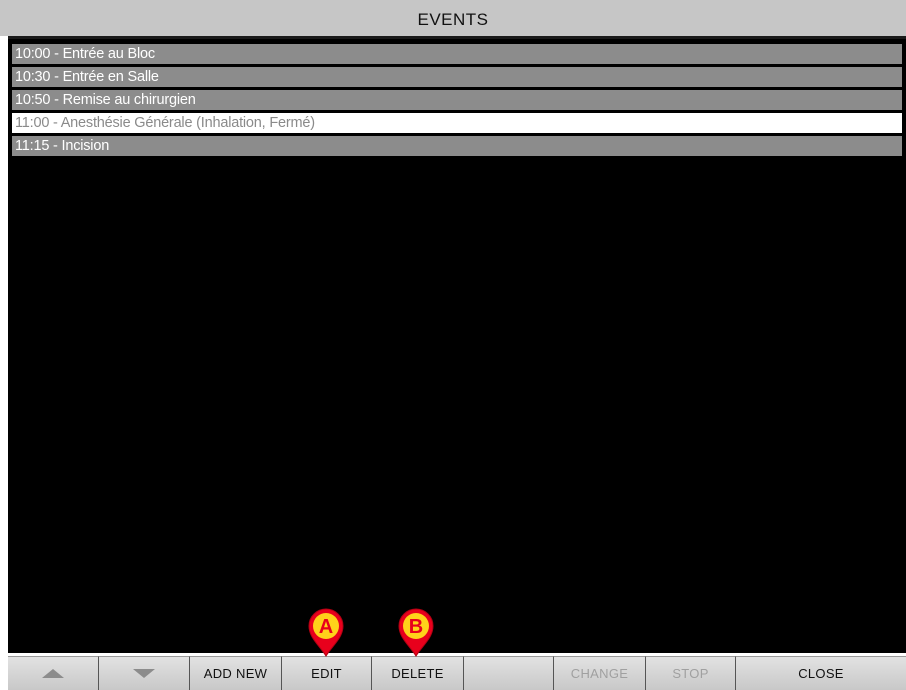 Image resolution: width=906 pixels, height=690 pixels. I want to click on edit-button: EDIT, so click(327, 673).